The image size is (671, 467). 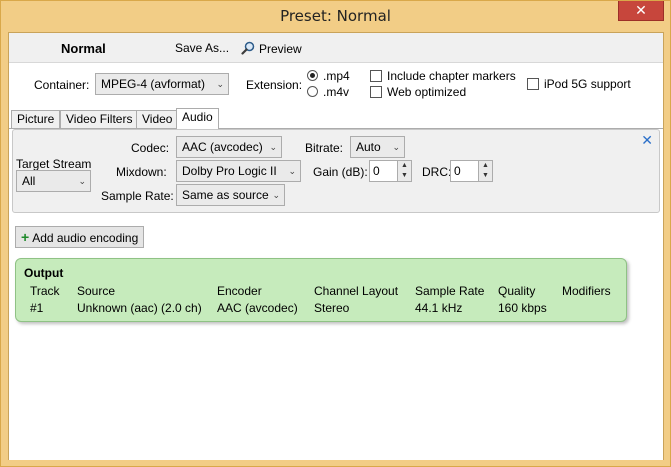 I want to click on m4v-radio, so click(x=312, y=91).